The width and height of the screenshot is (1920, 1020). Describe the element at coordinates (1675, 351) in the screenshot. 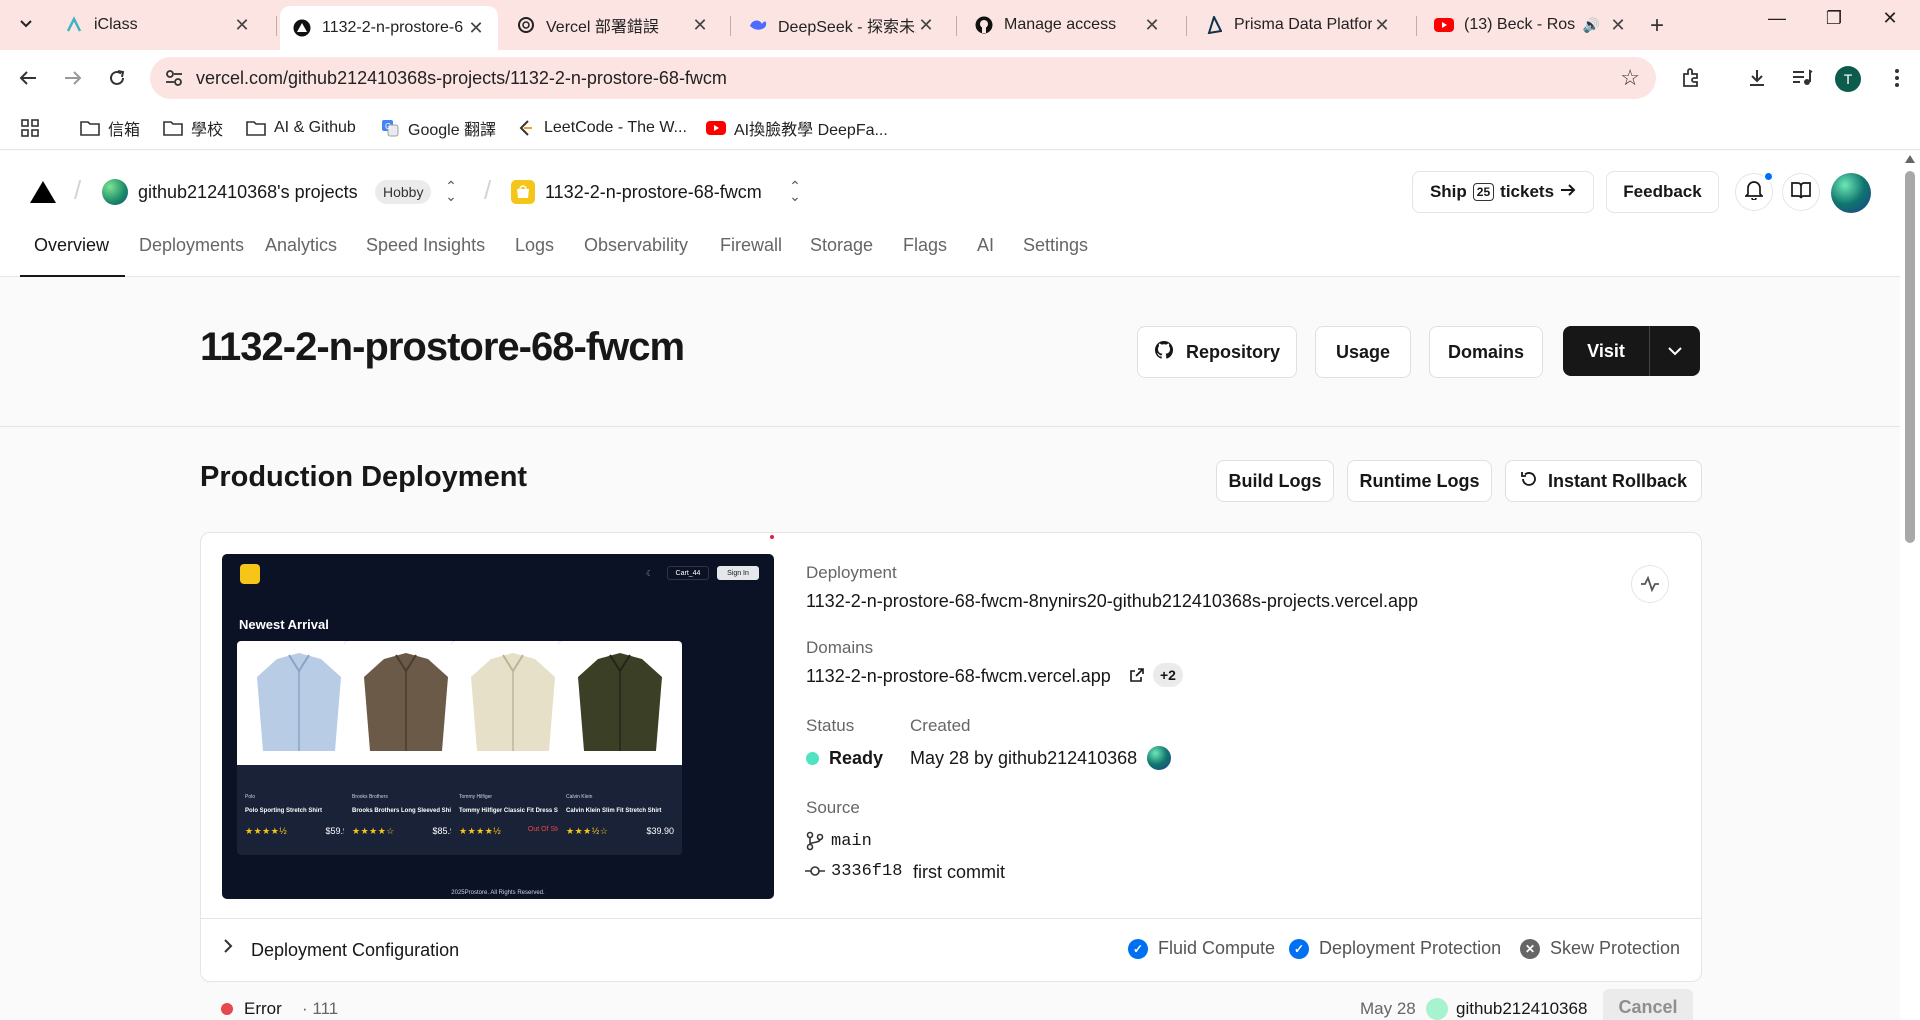

I see `visit-dropdown-chevron-icon` at that location.